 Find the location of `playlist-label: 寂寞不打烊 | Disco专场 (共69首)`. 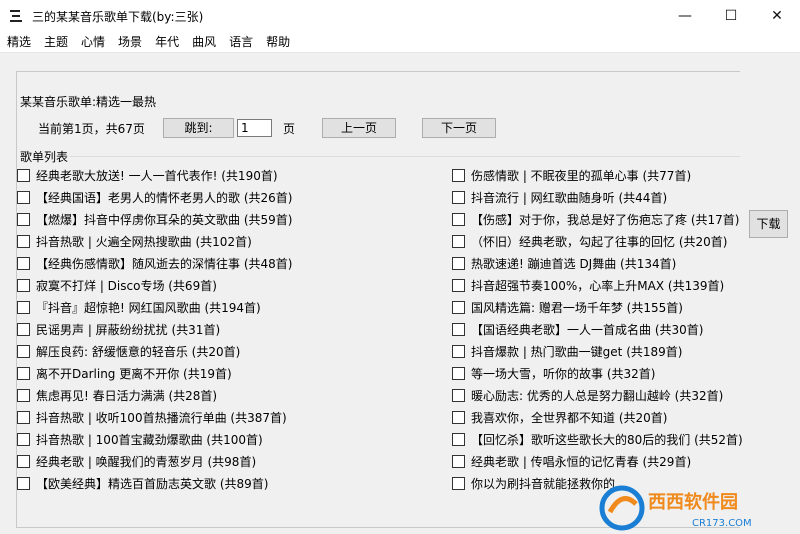

playlist-label: 寂寞不打烊 | Disco专场 (共69首) is located at coordinates (126, 285).